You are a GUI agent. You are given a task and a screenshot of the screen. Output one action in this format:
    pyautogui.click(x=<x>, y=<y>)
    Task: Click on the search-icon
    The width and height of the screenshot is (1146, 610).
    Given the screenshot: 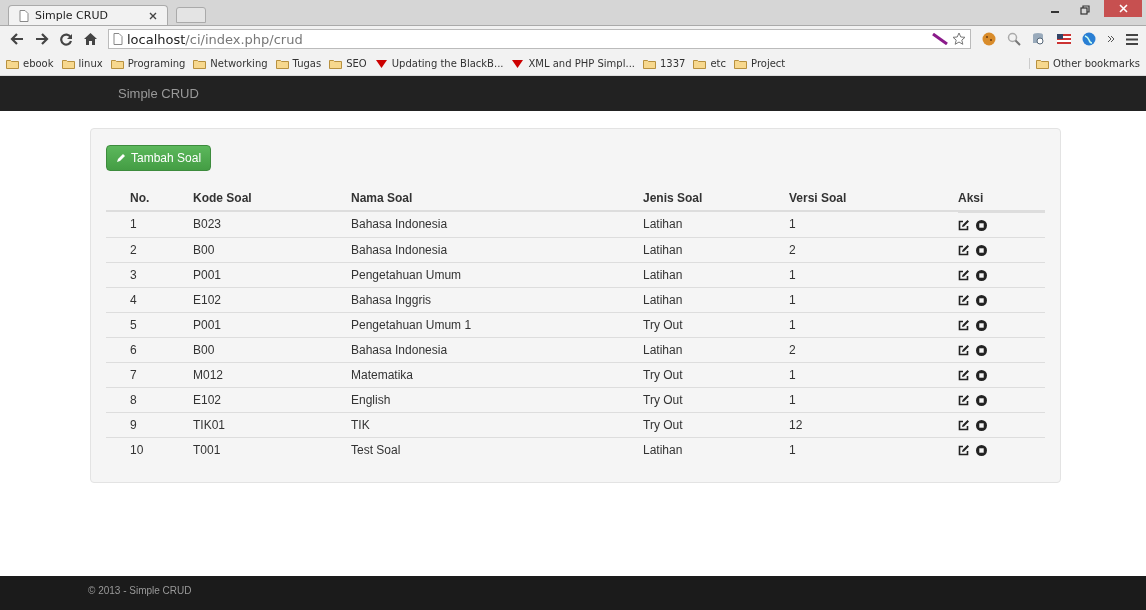 What is the action you would take?
    pyautogui.click(x=1014, y=39)
    